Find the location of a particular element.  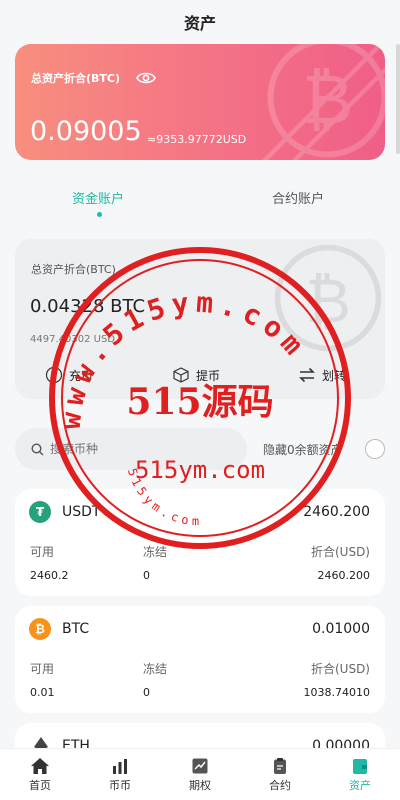

transfer-icon is located at coordinates (307, 375).